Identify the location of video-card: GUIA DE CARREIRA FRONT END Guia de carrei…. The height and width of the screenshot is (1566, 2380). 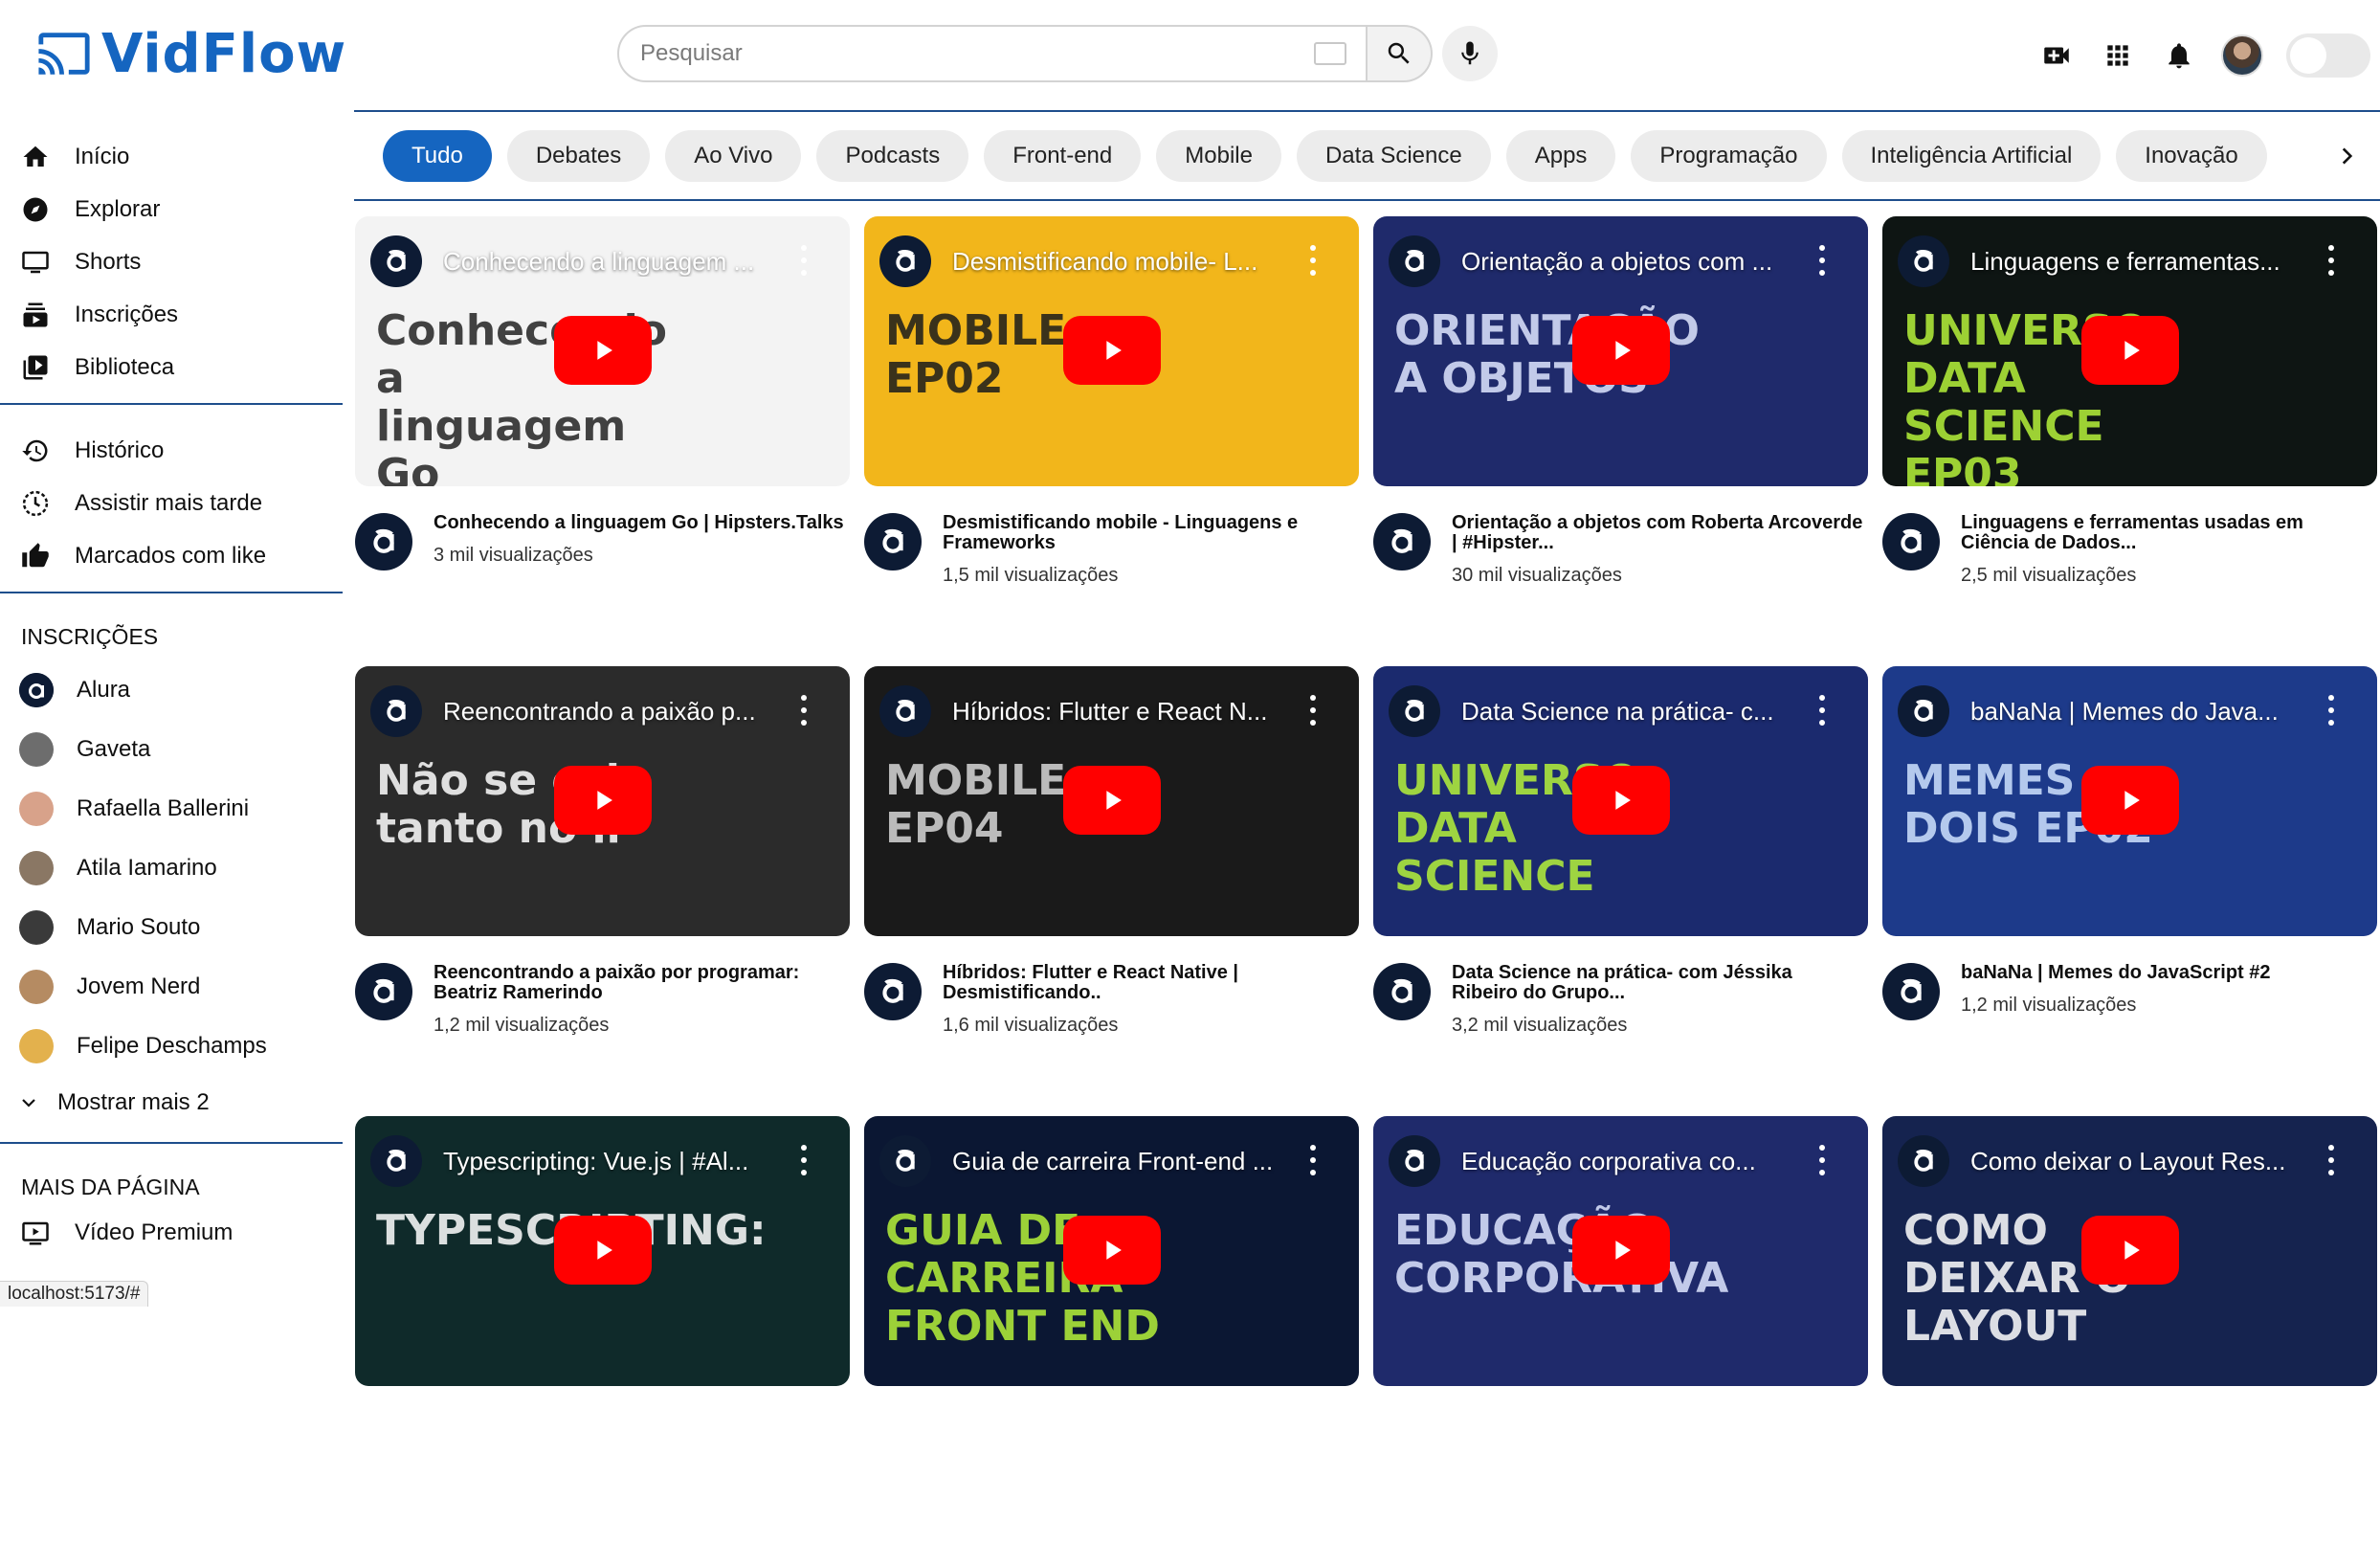
(1111, 1341).